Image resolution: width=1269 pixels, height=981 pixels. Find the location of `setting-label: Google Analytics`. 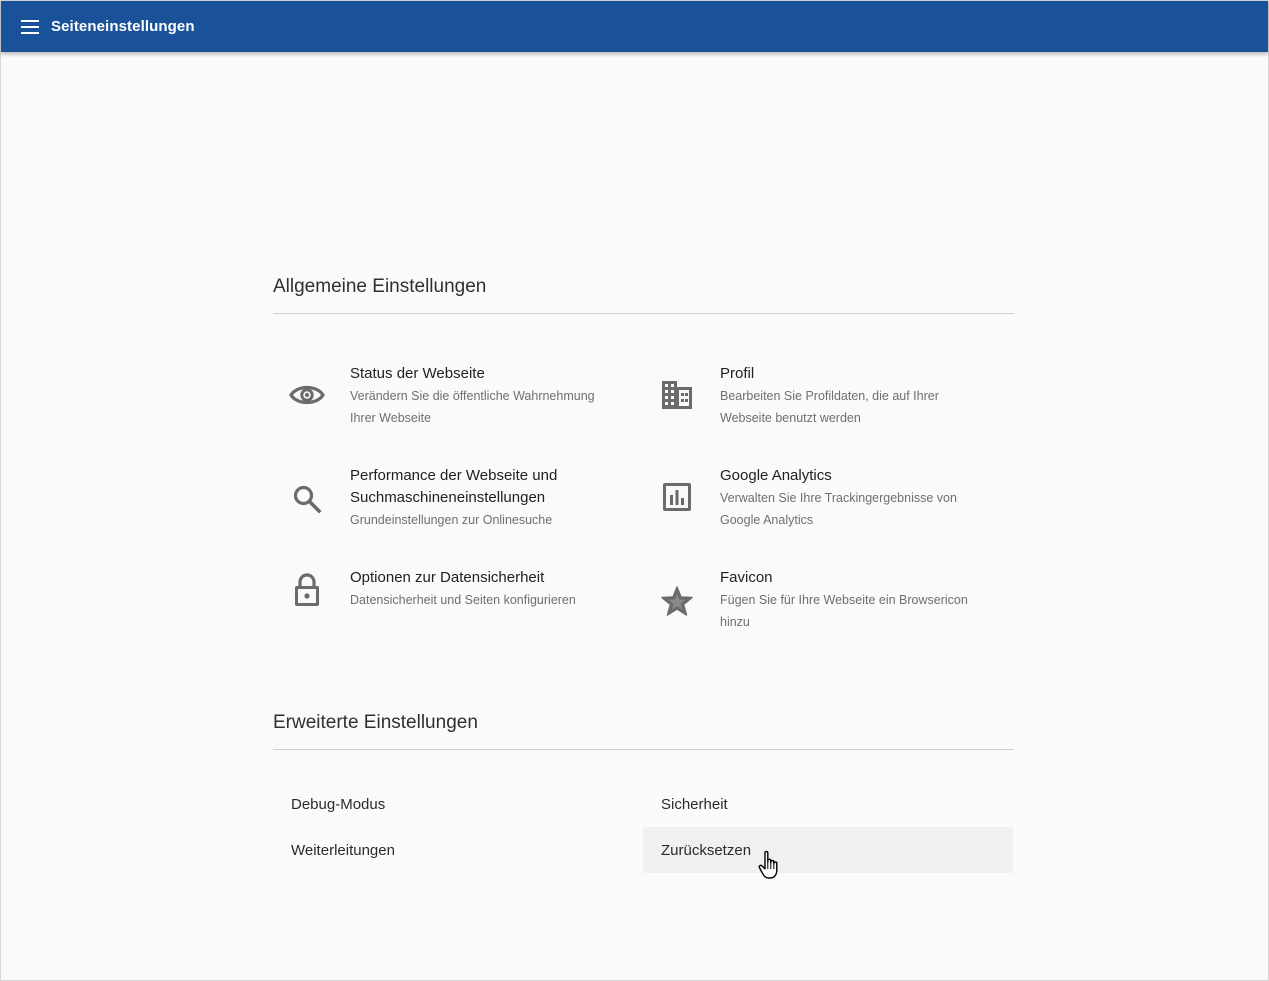

setting-label: Google Analytics is located at coordinates (776, 475).